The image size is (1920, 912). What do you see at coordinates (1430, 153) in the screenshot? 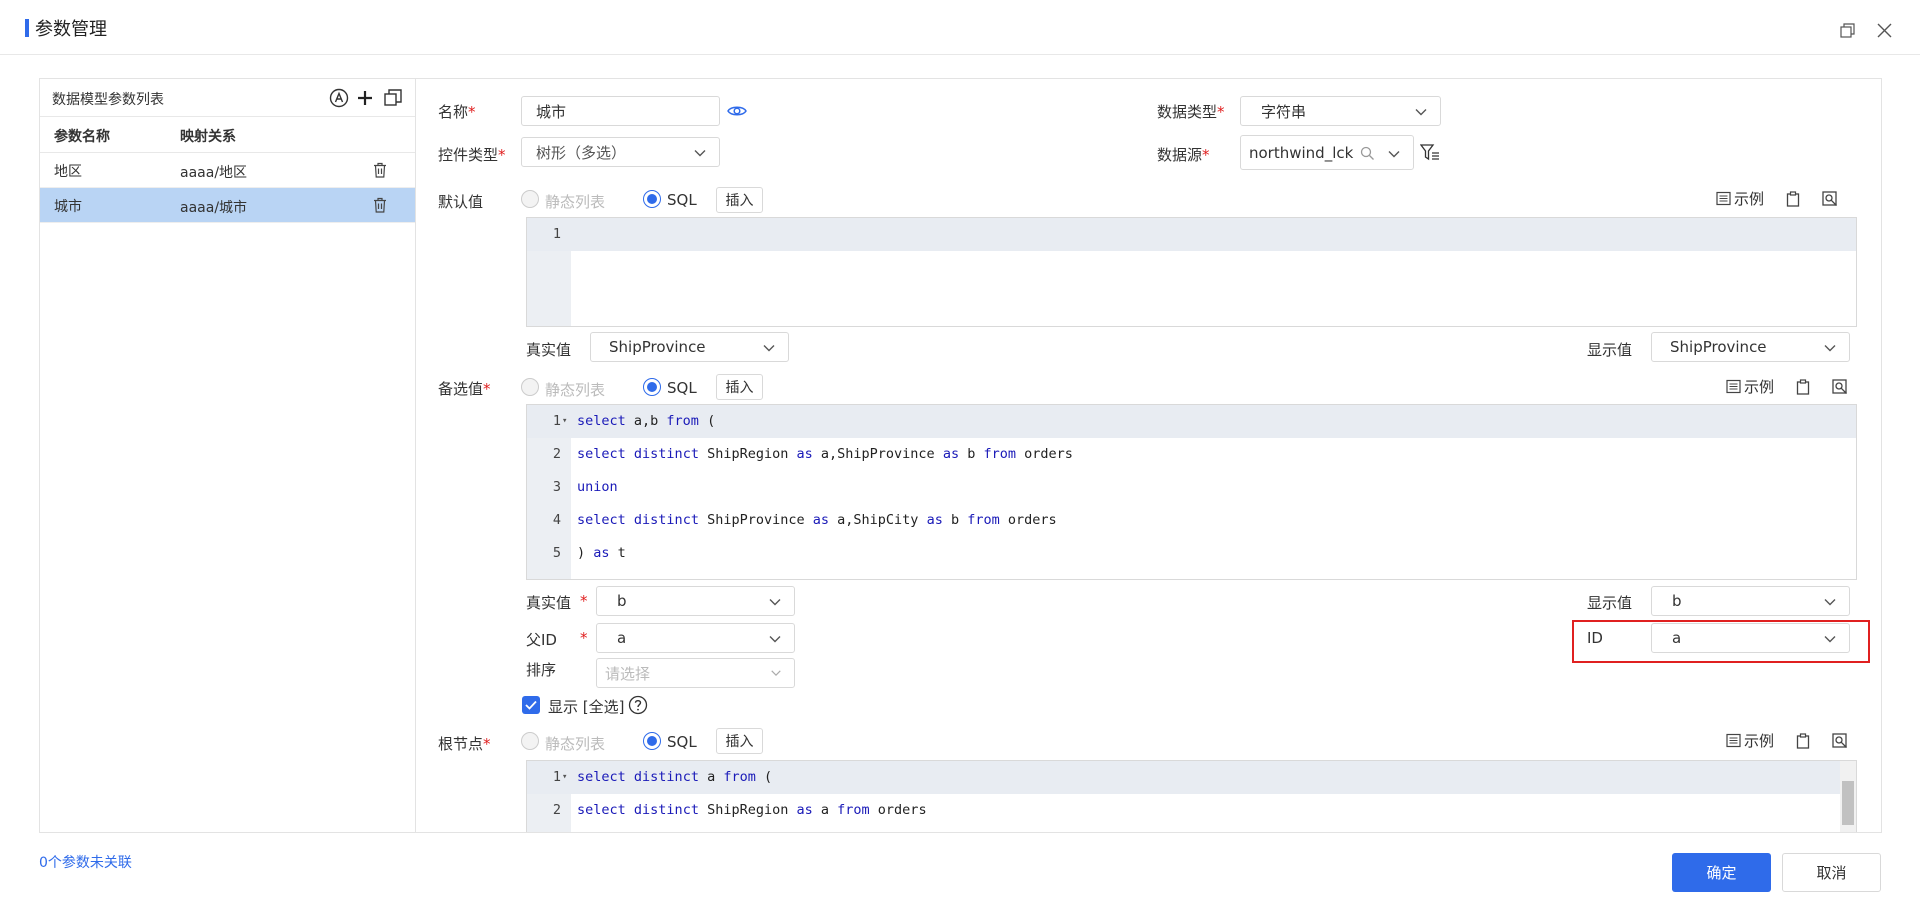
I see `filter-icon` at bounding box center [1430, 153].